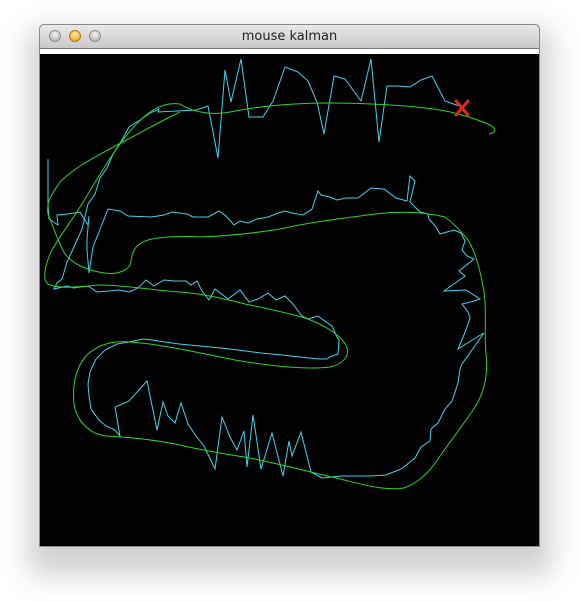 This screenshot has height=602, width=580. I want to click on window-title: mouse kalman, so click(289, 36).